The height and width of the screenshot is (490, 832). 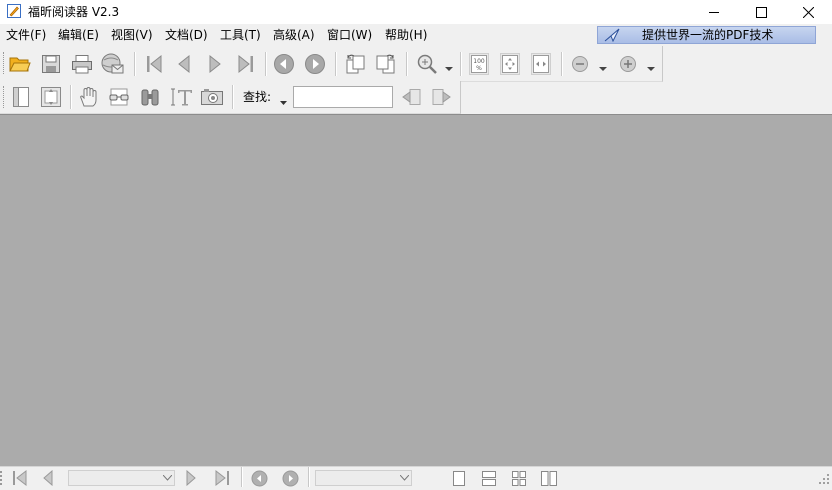 I want to click on hand-tool-icon, so click(x=88, y=96).